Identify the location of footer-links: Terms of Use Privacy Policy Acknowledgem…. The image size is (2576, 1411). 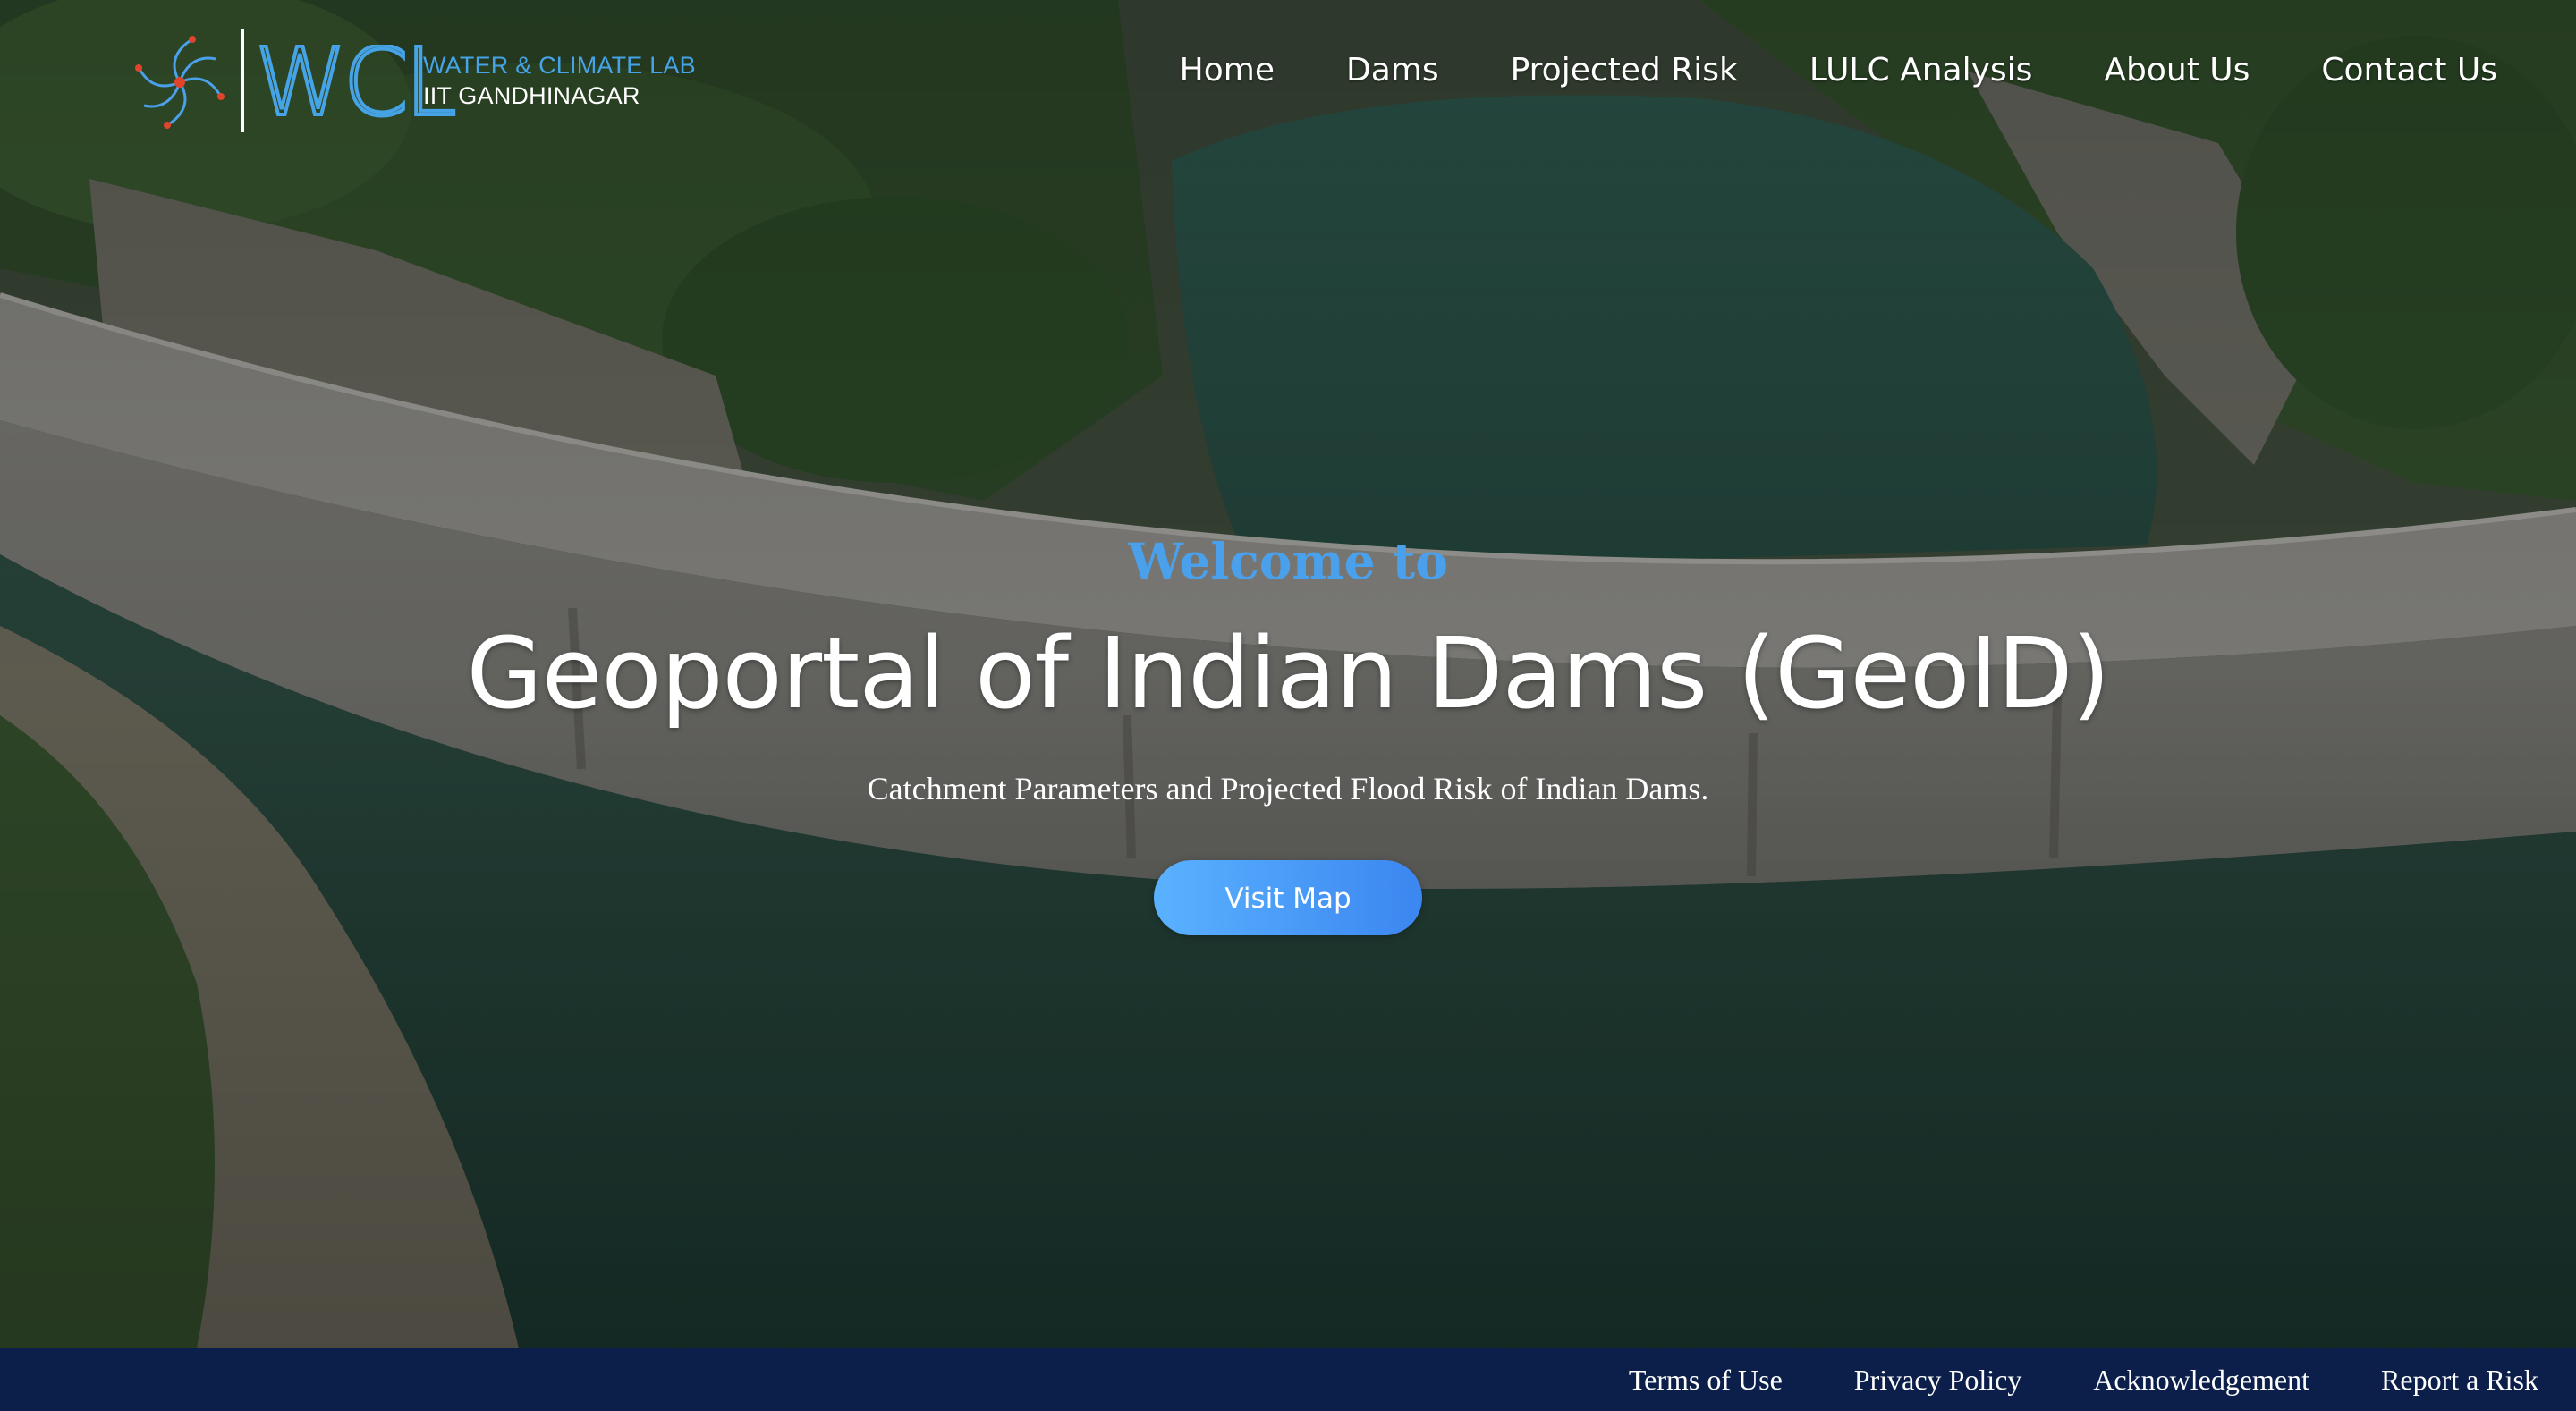
(2083, 1380).